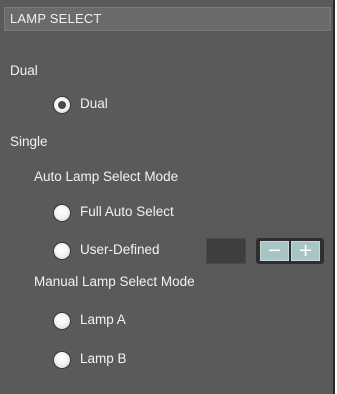  I want to click on lamp-a-radio, so click(62, 321).